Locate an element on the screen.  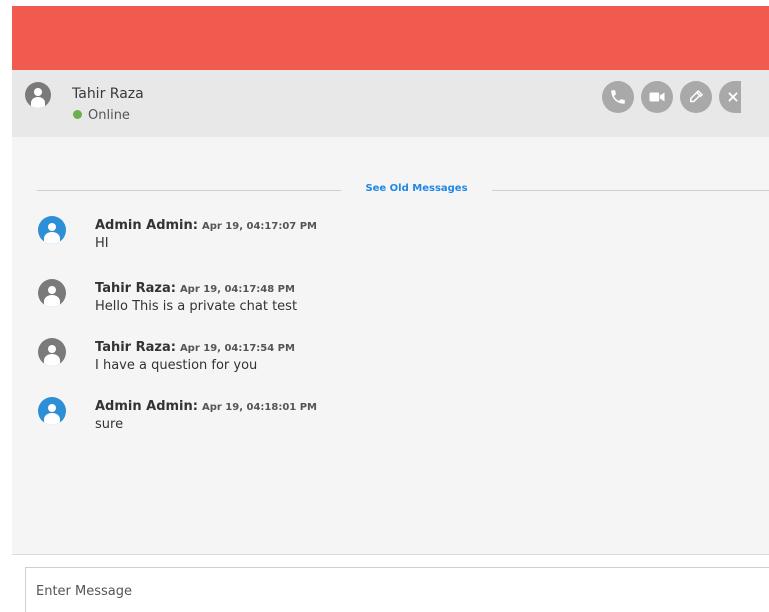
message-composer is located at coordinates (390, 583).